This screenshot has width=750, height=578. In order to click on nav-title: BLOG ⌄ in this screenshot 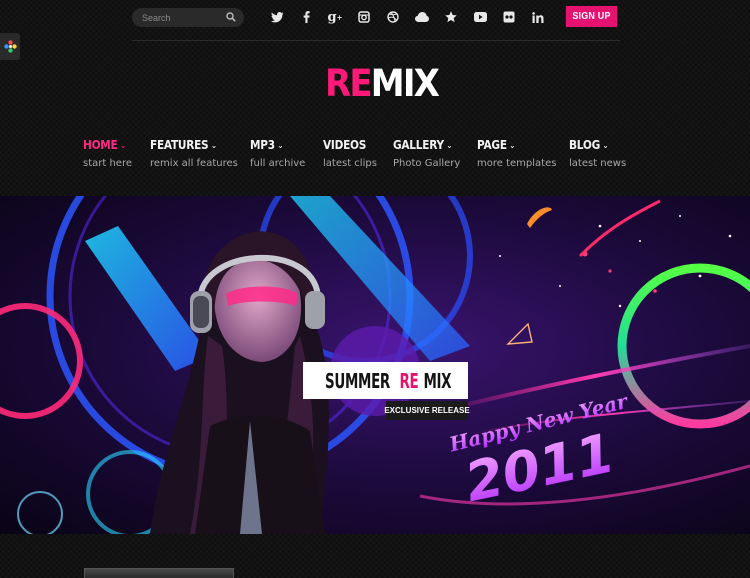, I will do `click(589, 145)`.